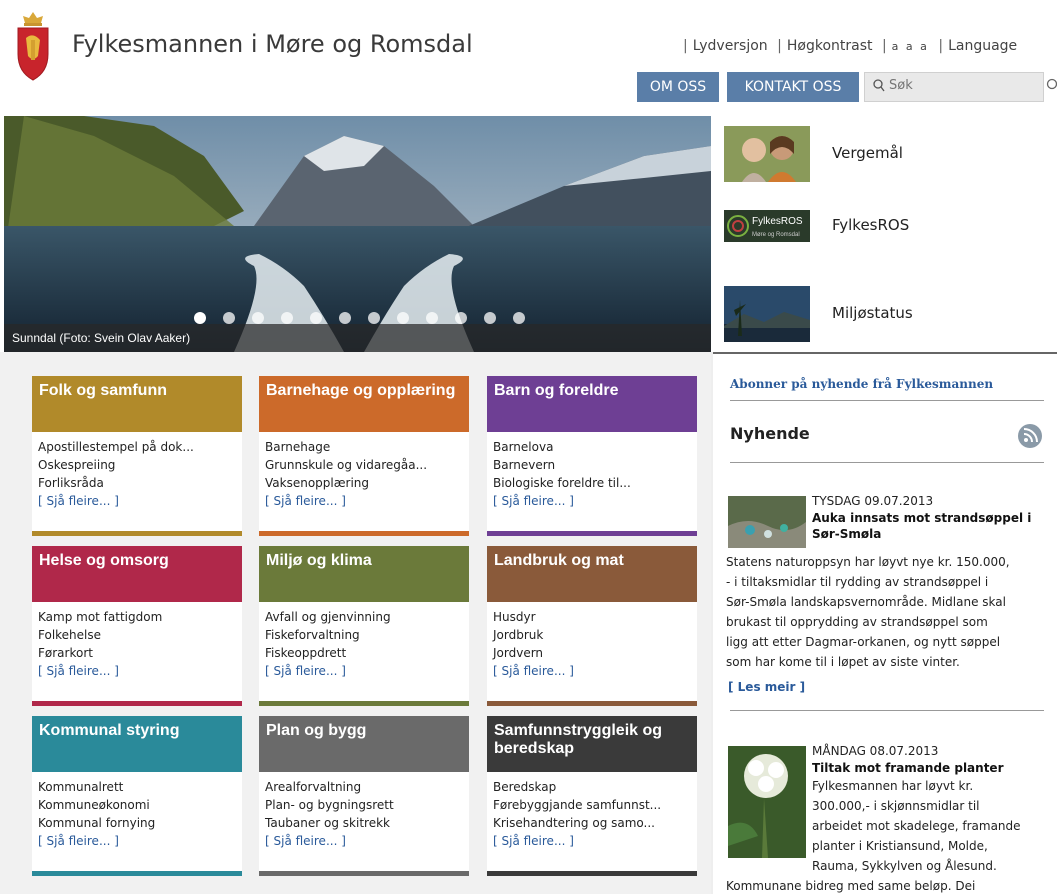 The height and width of the screenshot is (896, 1057). What do you see at coordinates (959, 85) in the screenshot?
I see `search-input` at bounding box center [959, 85].